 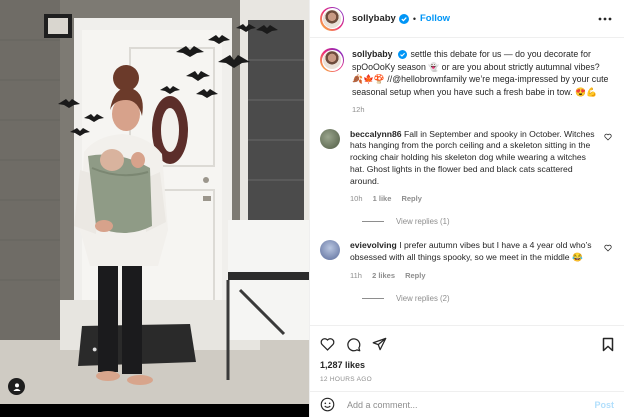 What do you see at coordinates (382, 198) in the screenshot?
I see `comment-likes-count: 1 like` at bounding box center [382, 198].